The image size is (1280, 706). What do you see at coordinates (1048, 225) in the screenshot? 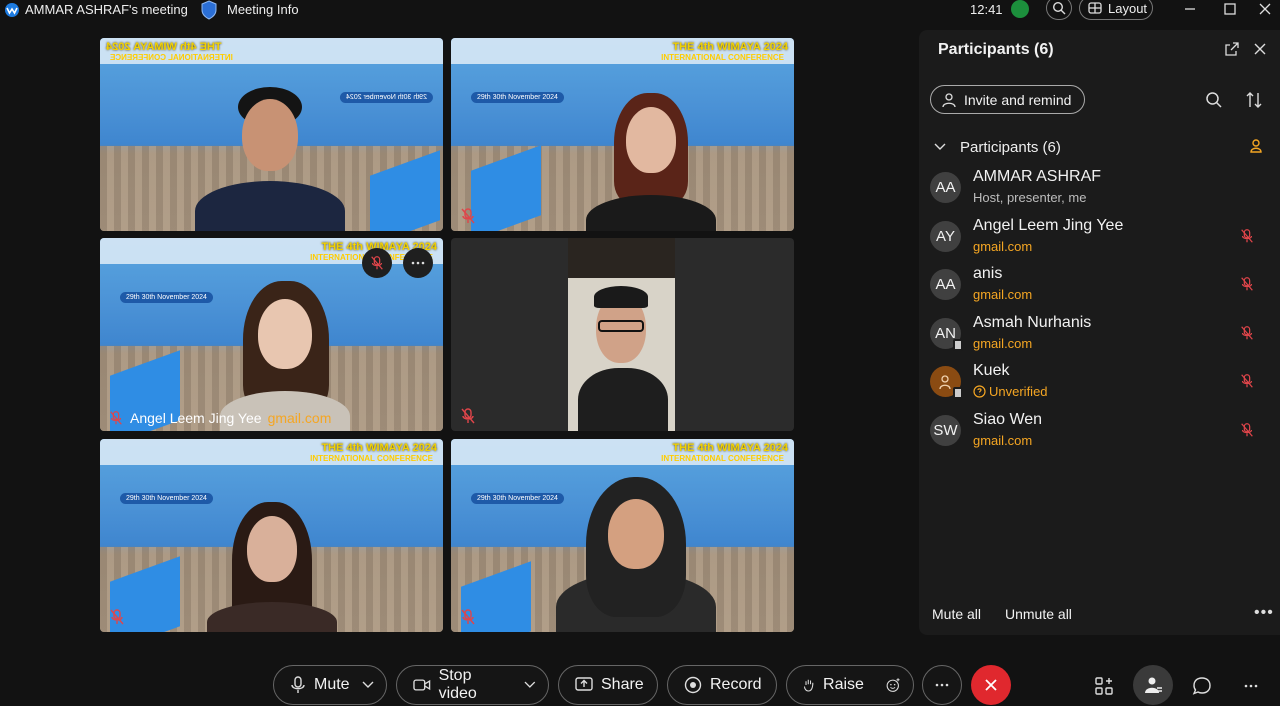
I see `participant-name: Angel Leem Jing Yee` at bounding box center [1048, 225].